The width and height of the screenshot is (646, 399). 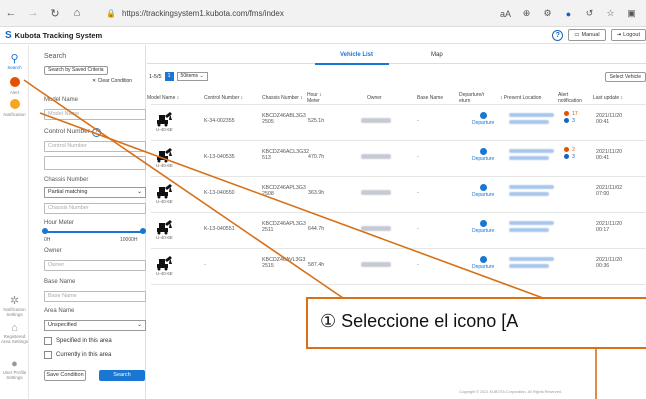 What do you see at coordinates (95, 265) in the screenshot?
I see `owner-field: Owner` at bounding box center [95, 265].